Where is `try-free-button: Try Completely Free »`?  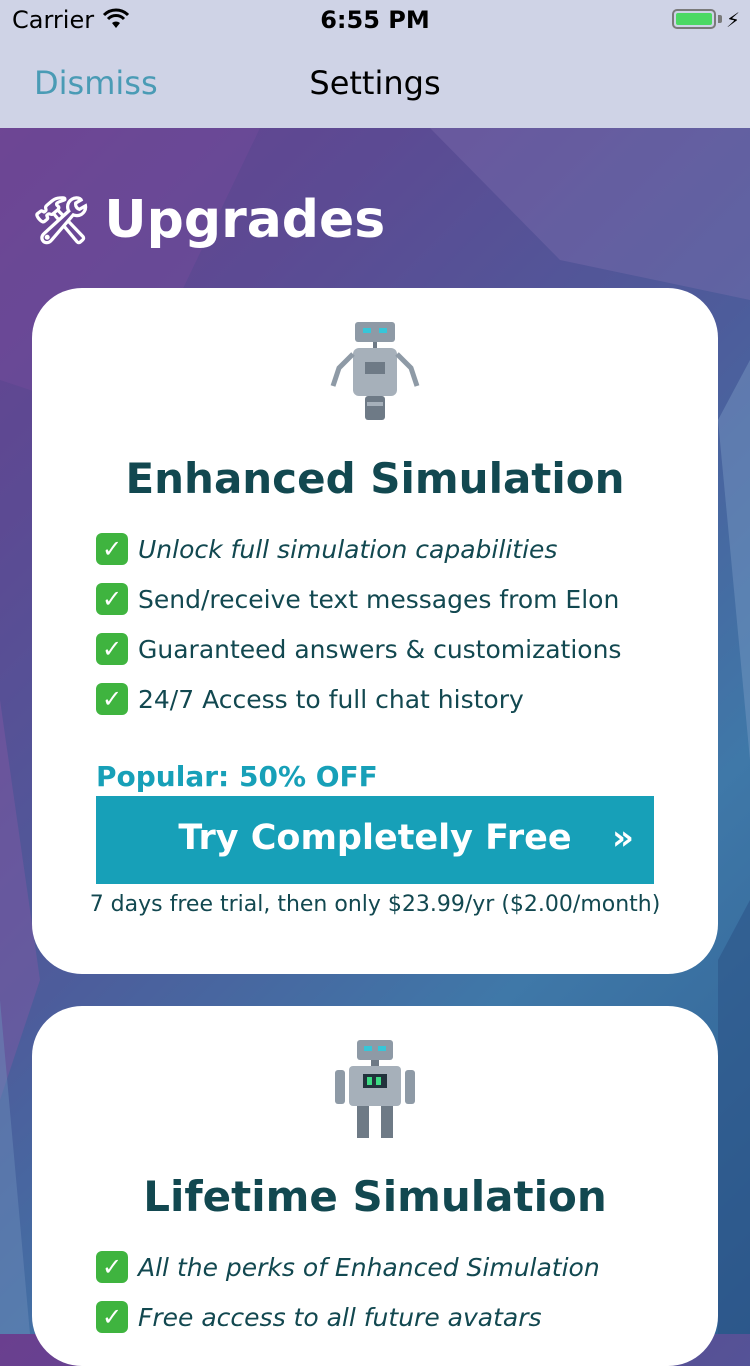
try-free-button: Try Completely Free » is located at coordinates (375, 840).